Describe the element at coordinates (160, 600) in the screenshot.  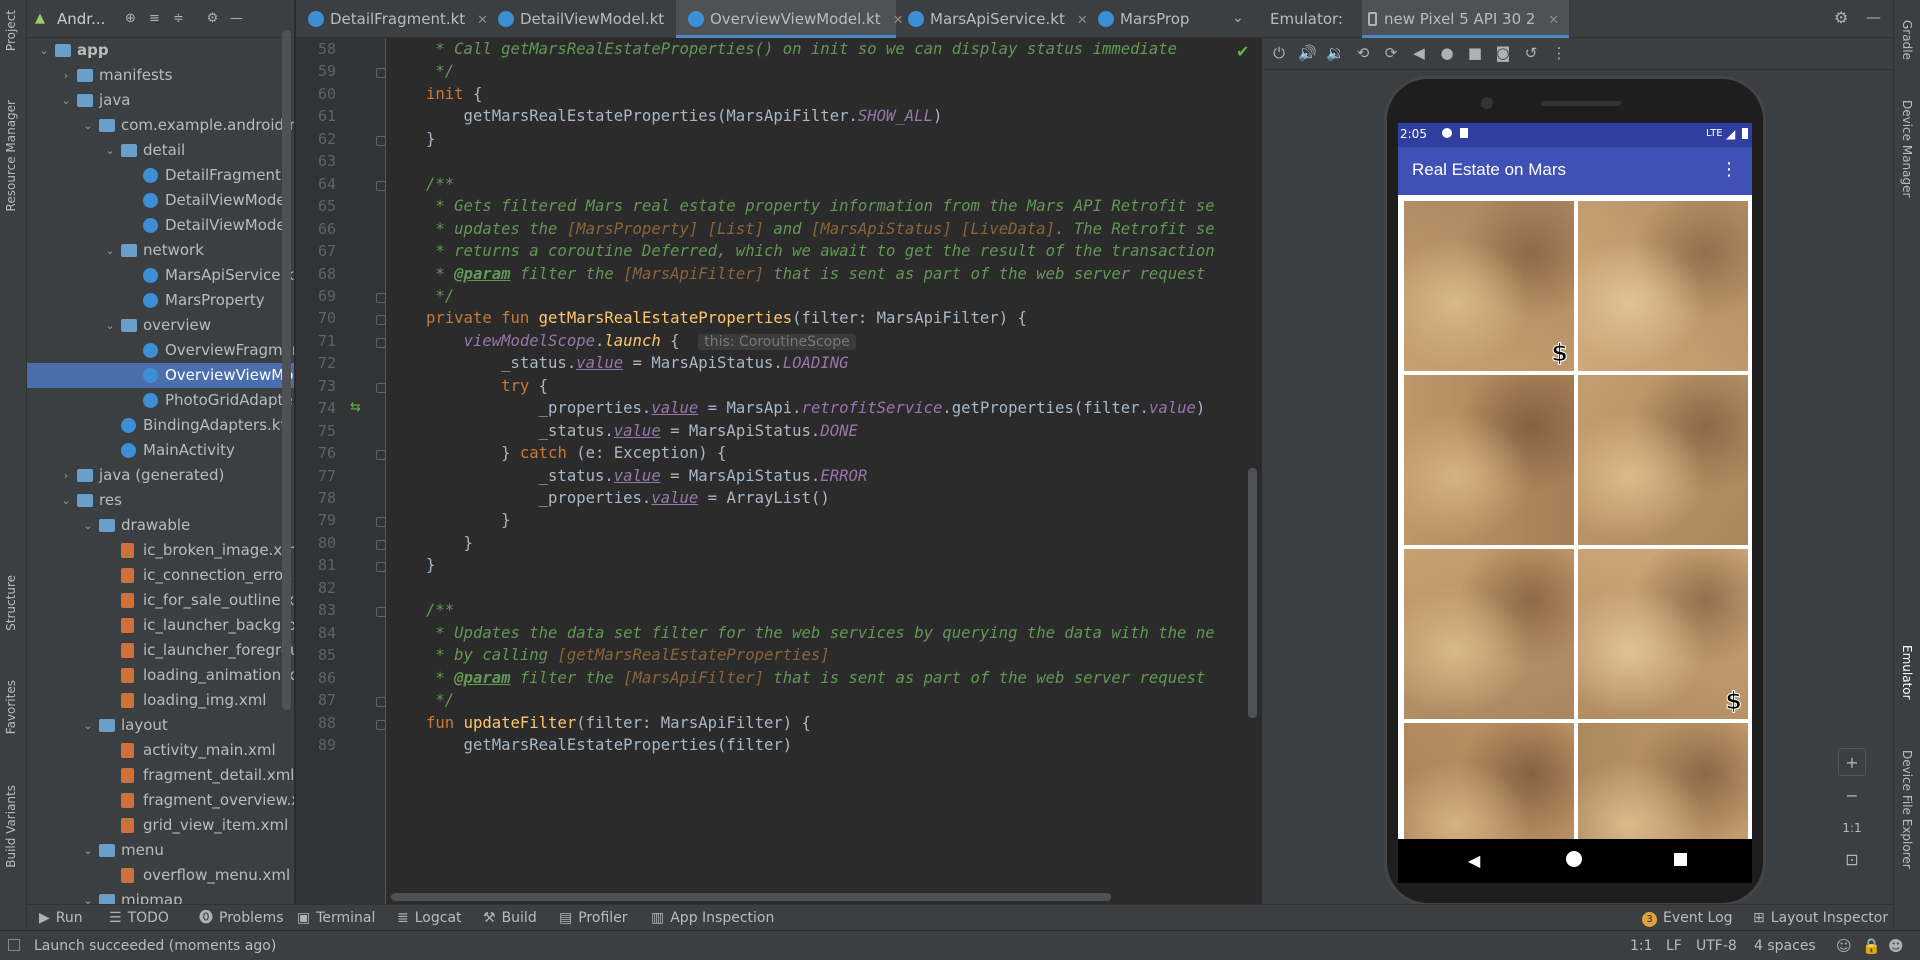
I see `tree-item: ic_for_sale_outline.x` at that location.